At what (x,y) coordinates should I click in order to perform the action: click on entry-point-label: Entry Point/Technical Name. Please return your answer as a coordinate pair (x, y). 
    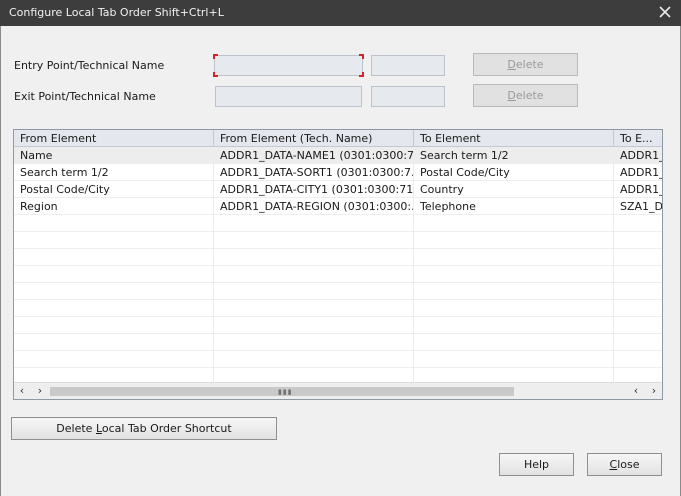
    Looking at the image, I should click on (89, 65).